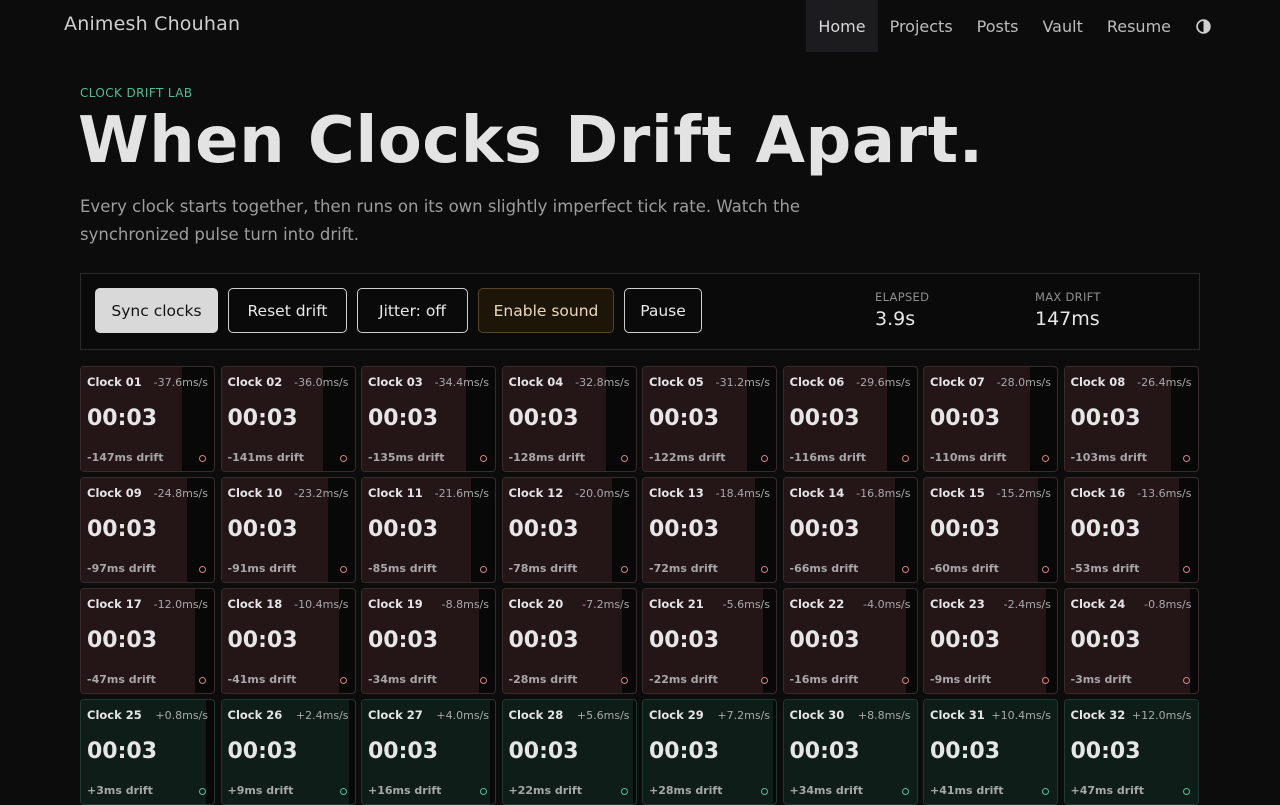 The width and height of the screenshot is (1280, 805). What do you see at coordinates (676, 493) in the screenshot?
I see `clock-name: Clock 13` at bounding box center [676, 493].